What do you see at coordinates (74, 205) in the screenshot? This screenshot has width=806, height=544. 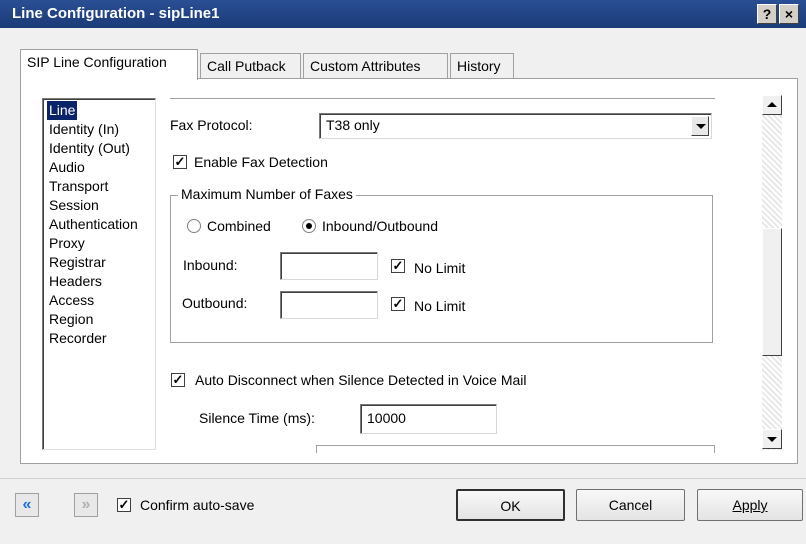 I see `section-item-session: Session` at bounding box center [74, 205].